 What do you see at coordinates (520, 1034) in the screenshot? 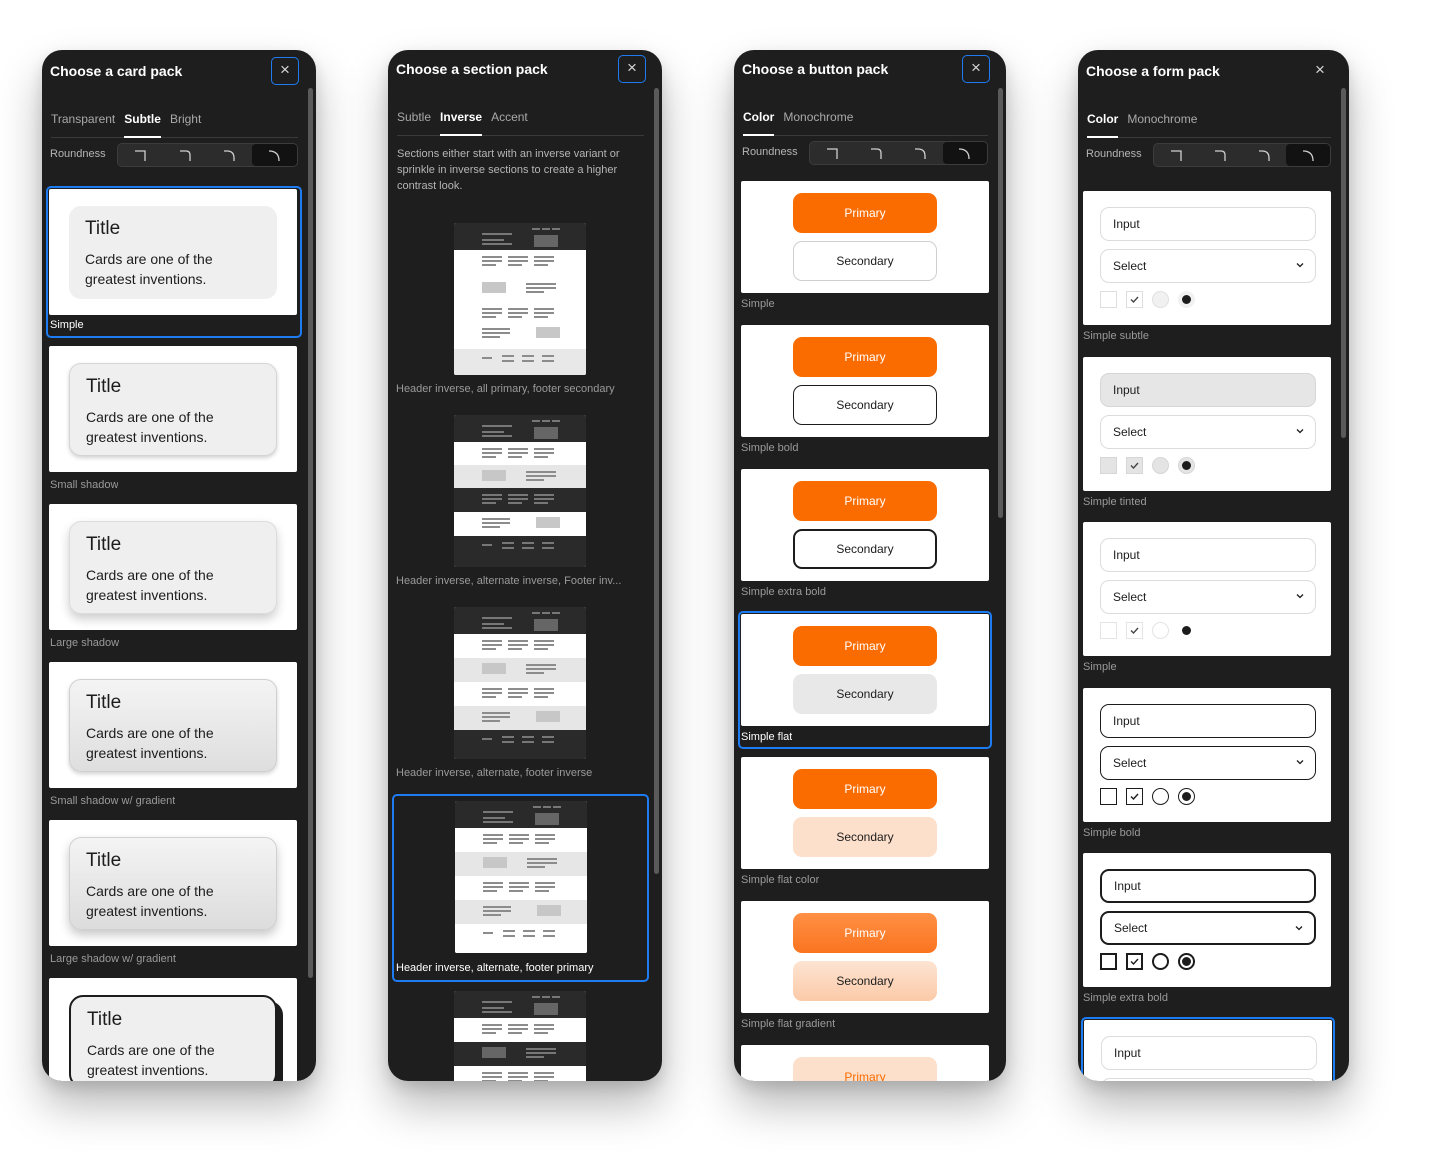
I see `section-option` at bounding box center [520, 1034].